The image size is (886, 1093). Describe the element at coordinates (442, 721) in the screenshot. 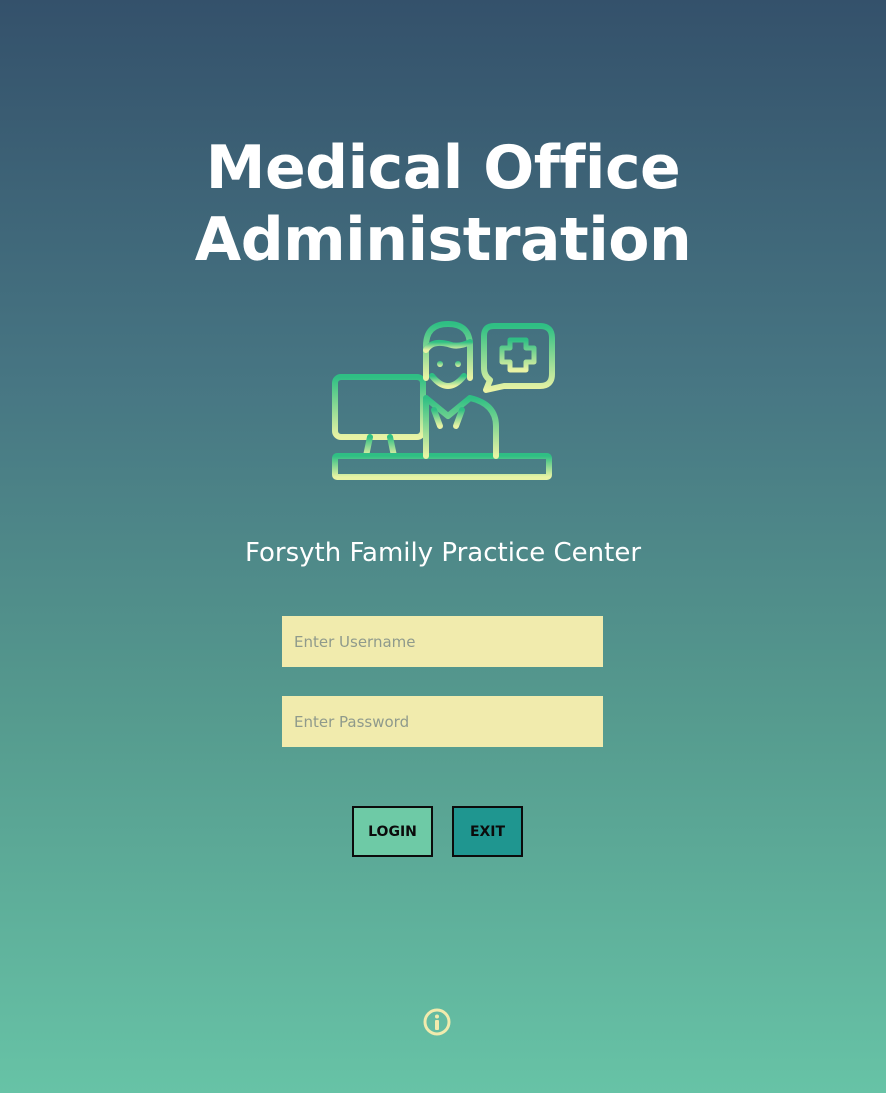

I see `password-input` at that location.